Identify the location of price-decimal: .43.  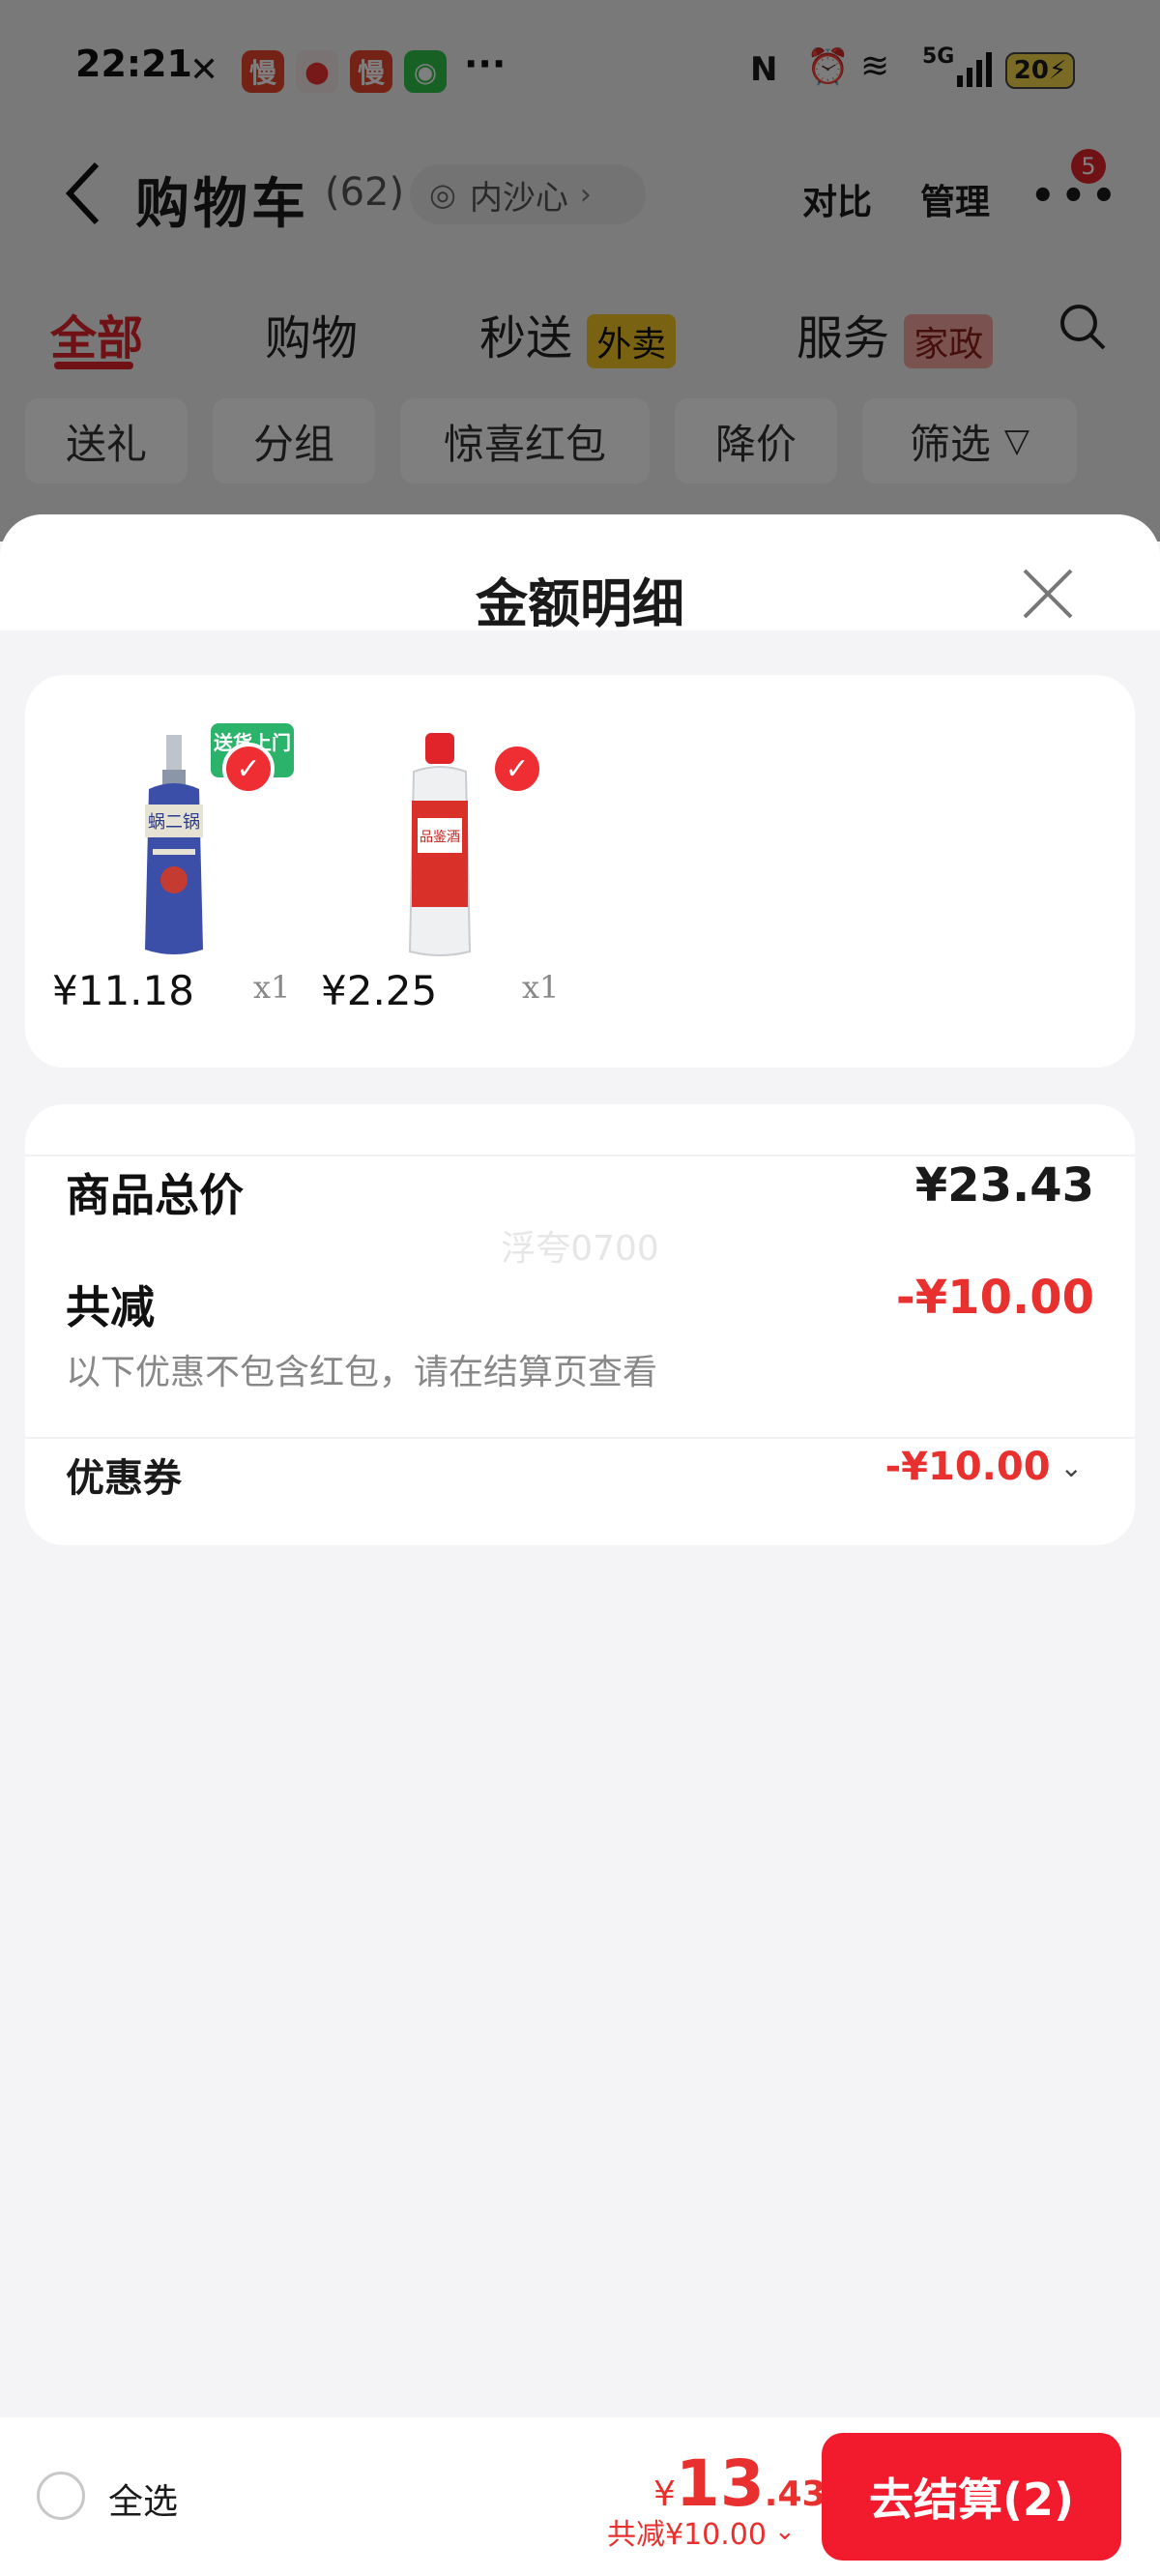
(795, 2494).